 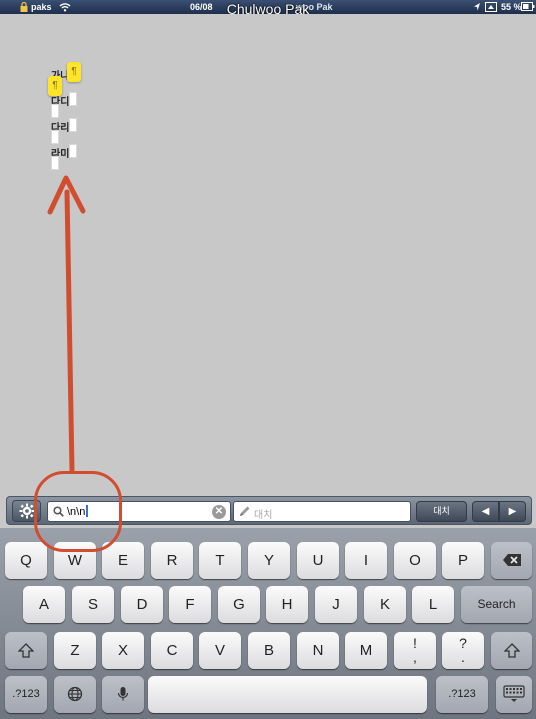 What do you see at coordinates (477, 7) in the screenshot?
I see `location-icon` at bounding box center [477, 7].